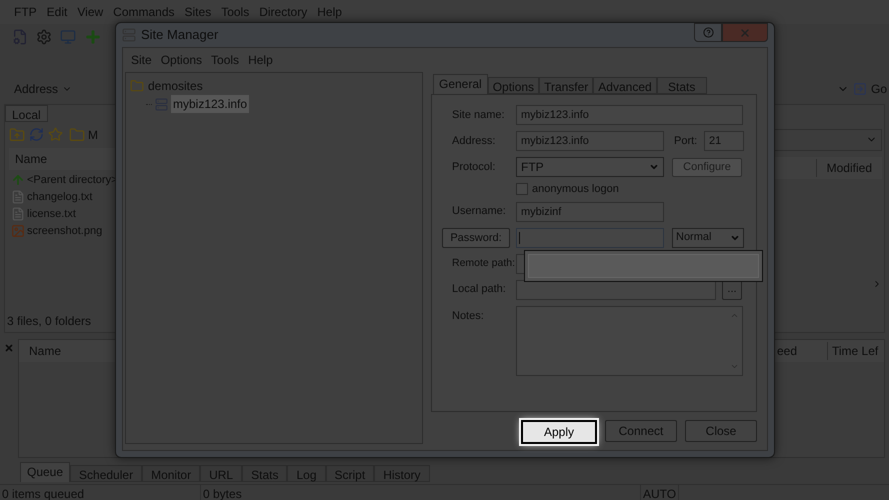 The image size is (889, 500). I want to click on address-field: mybiz123.info, so click(590, 141).